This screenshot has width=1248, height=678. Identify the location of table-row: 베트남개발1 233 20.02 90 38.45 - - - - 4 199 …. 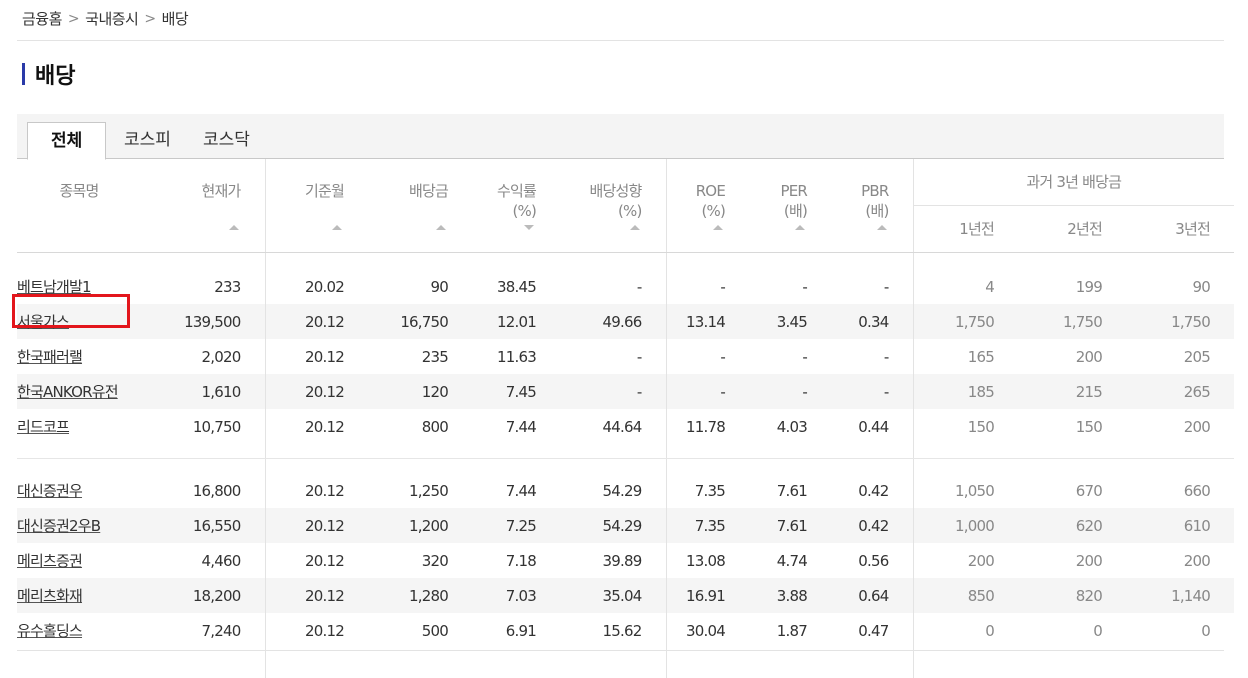
(625, 286).